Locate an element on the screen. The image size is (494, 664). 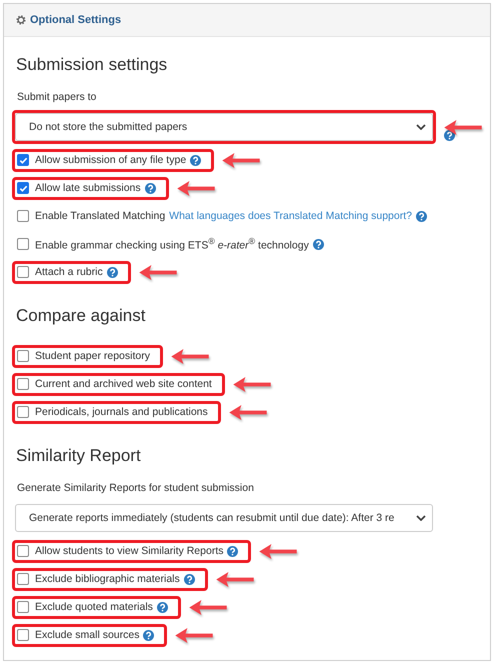
checkbox-label: Student paper repository is located at coordinates (92, 356).